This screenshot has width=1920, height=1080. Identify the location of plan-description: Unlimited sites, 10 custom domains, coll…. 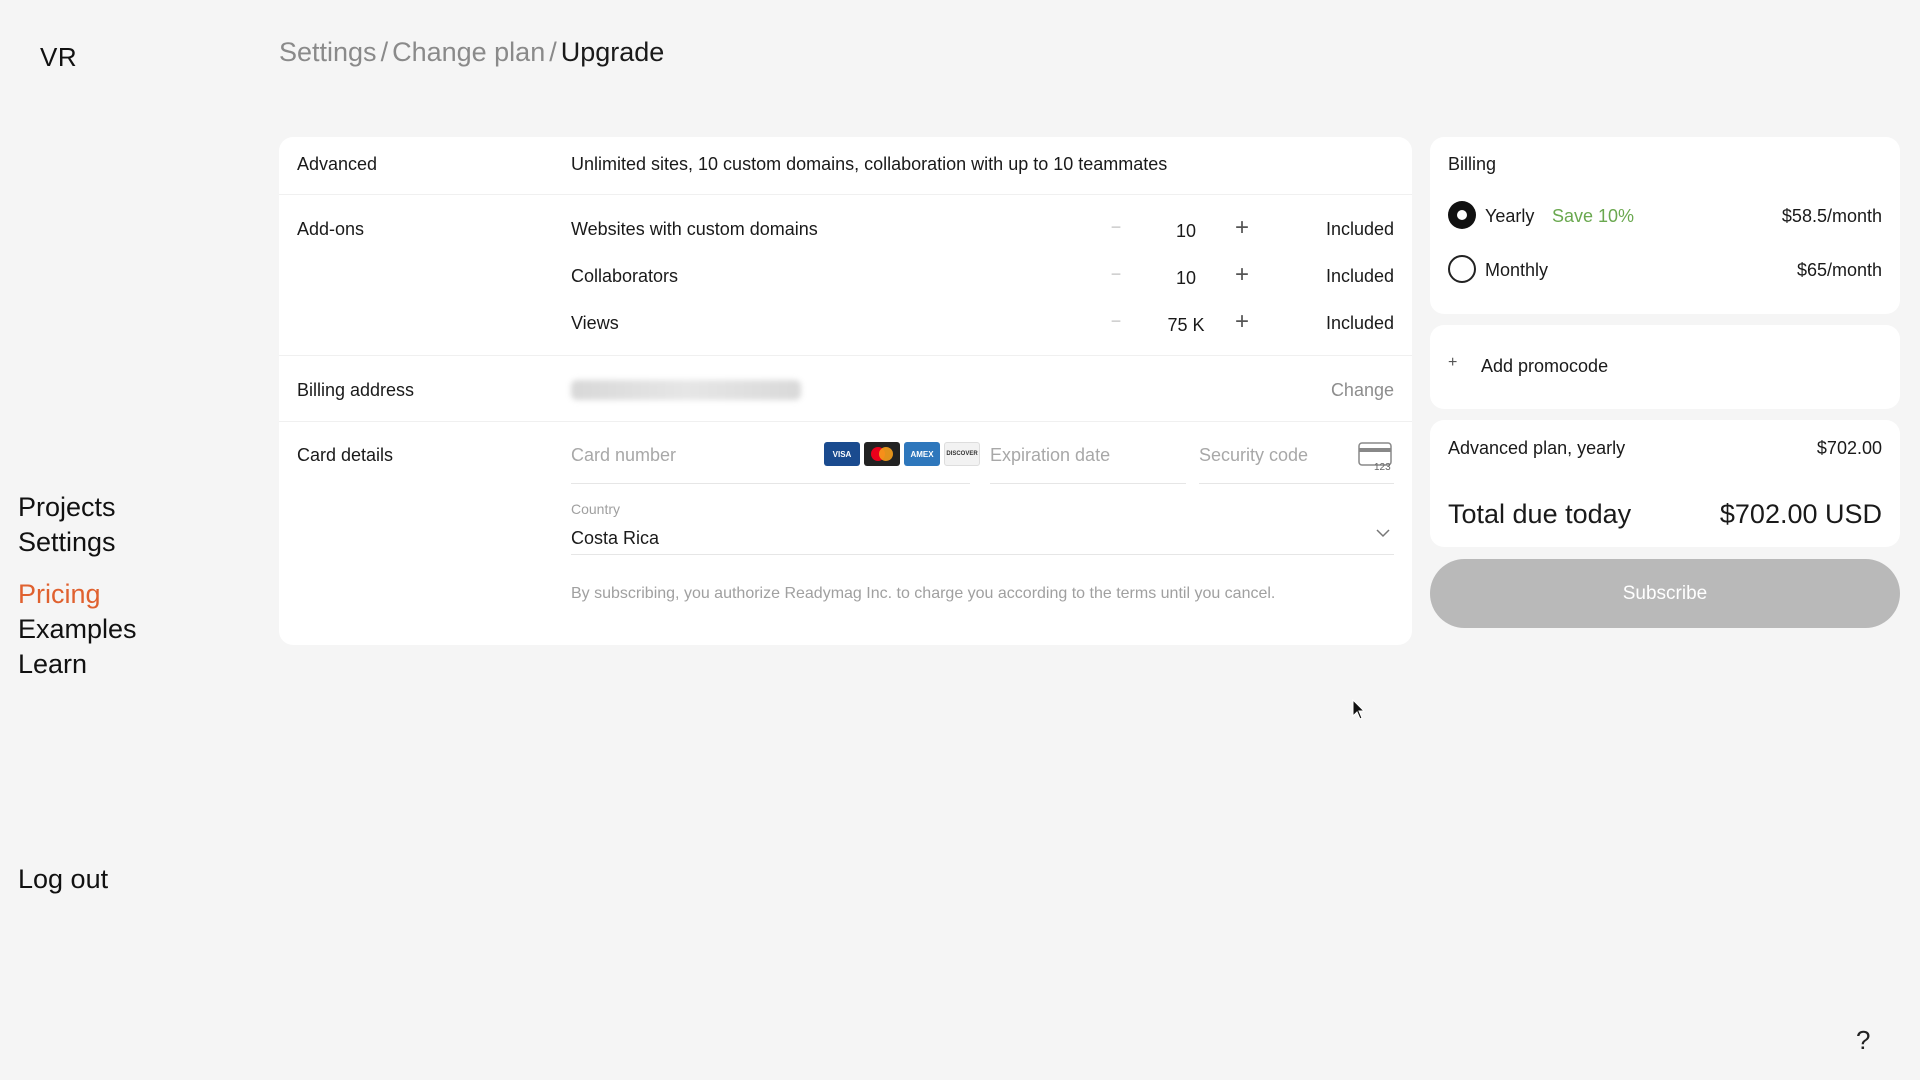
(869, 164).